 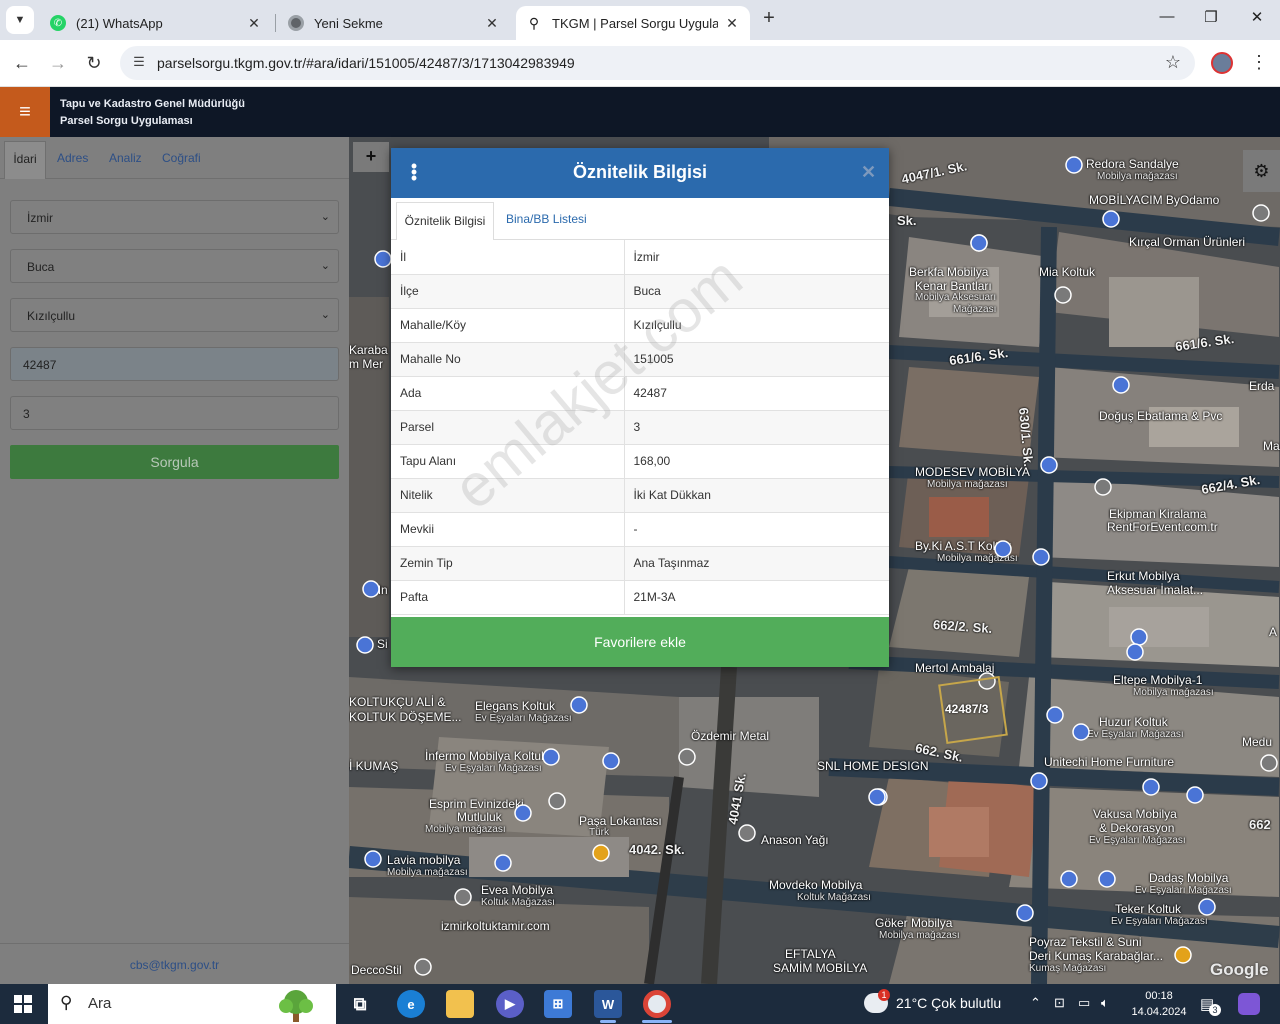 What do you see at coordinates (22, 64) in the screenshot?
I see `back-button: ←` at bounding box center [22, 64].